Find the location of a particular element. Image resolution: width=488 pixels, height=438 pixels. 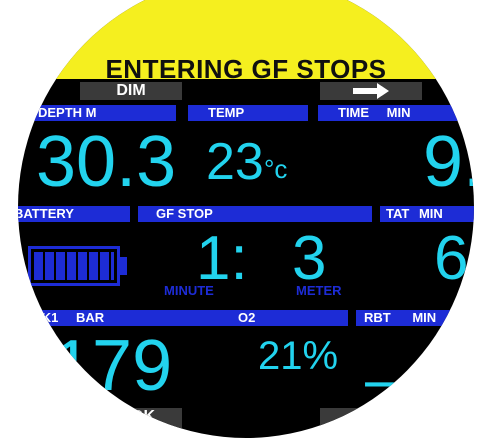

temp-unit: °c is located at coordinates (276, 169).